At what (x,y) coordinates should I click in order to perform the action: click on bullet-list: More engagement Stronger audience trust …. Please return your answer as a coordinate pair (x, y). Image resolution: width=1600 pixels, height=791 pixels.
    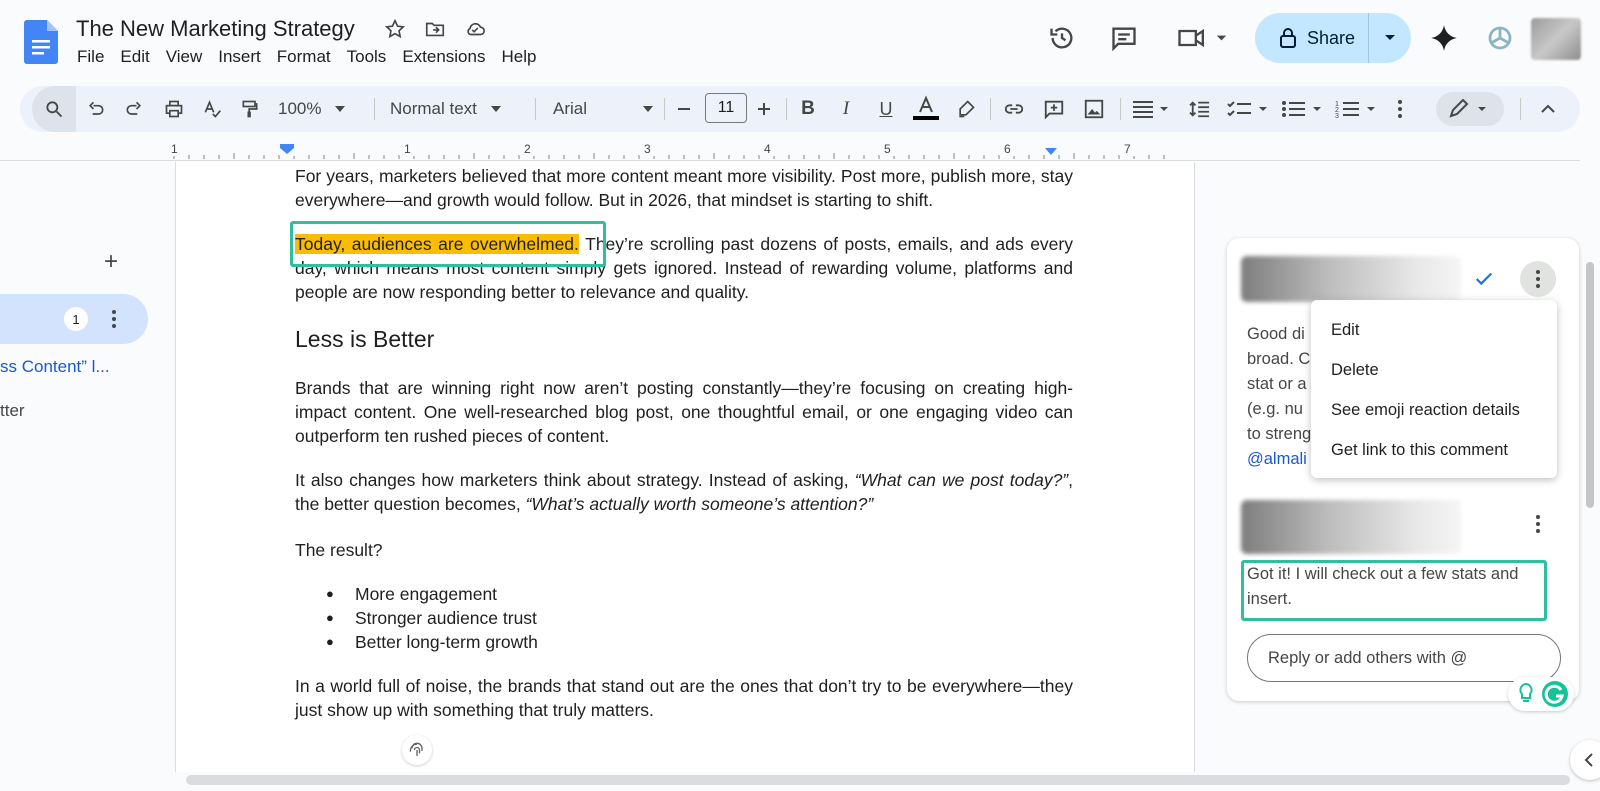
    Looking at the image, I should click on (432, 618).